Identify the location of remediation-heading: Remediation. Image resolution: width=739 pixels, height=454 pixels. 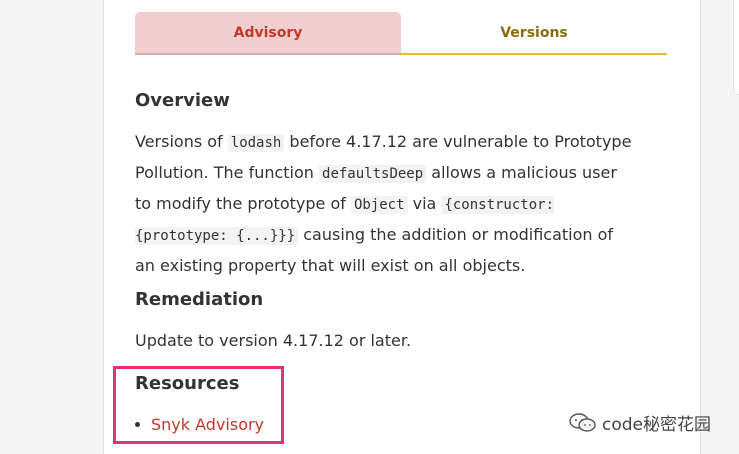
(199, 299).